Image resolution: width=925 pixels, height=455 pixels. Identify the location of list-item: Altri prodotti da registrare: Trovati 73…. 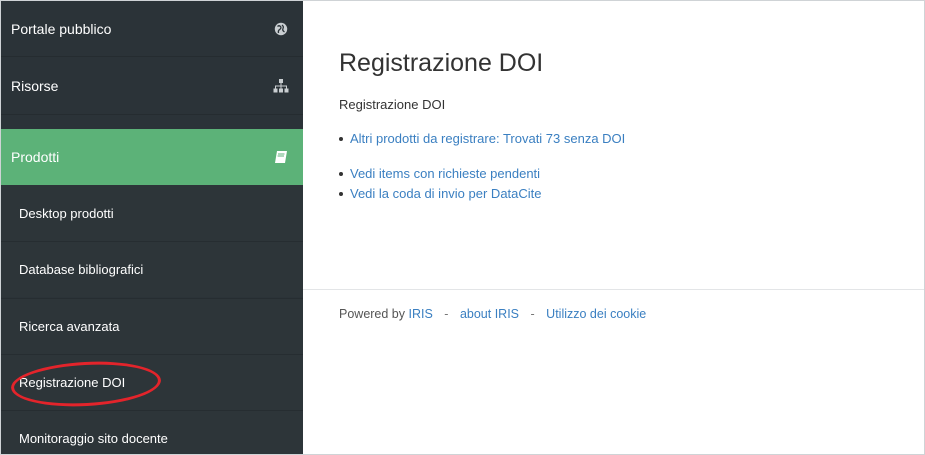
(482, 139).